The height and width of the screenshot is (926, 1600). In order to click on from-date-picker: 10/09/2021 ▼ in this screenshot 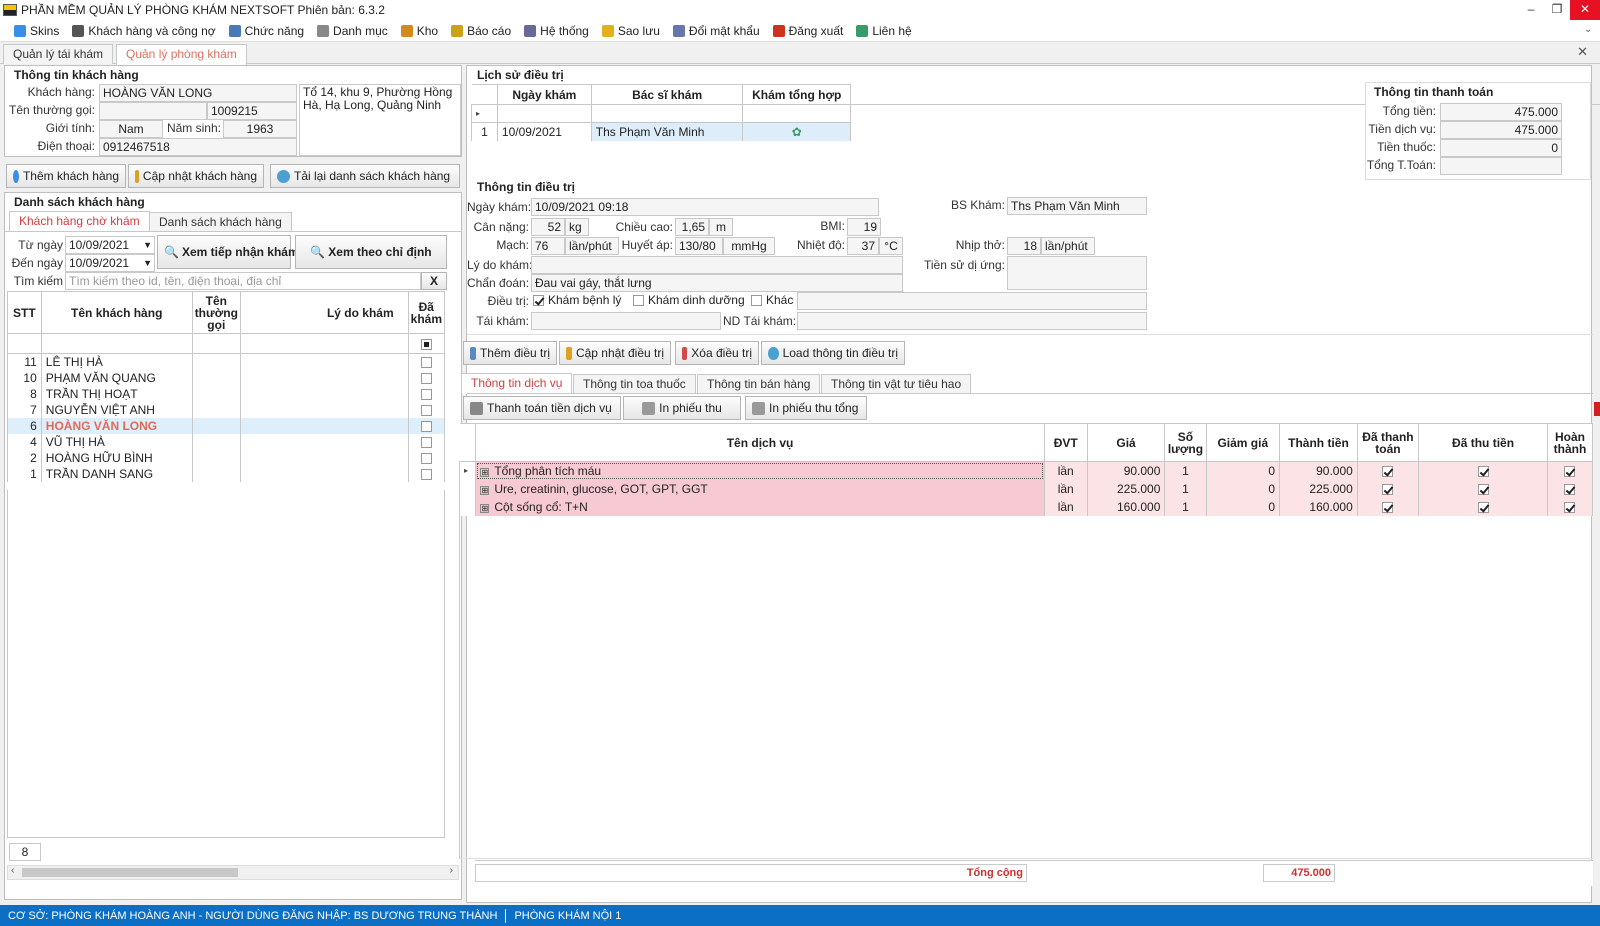, I will do `click(110, 245)`.